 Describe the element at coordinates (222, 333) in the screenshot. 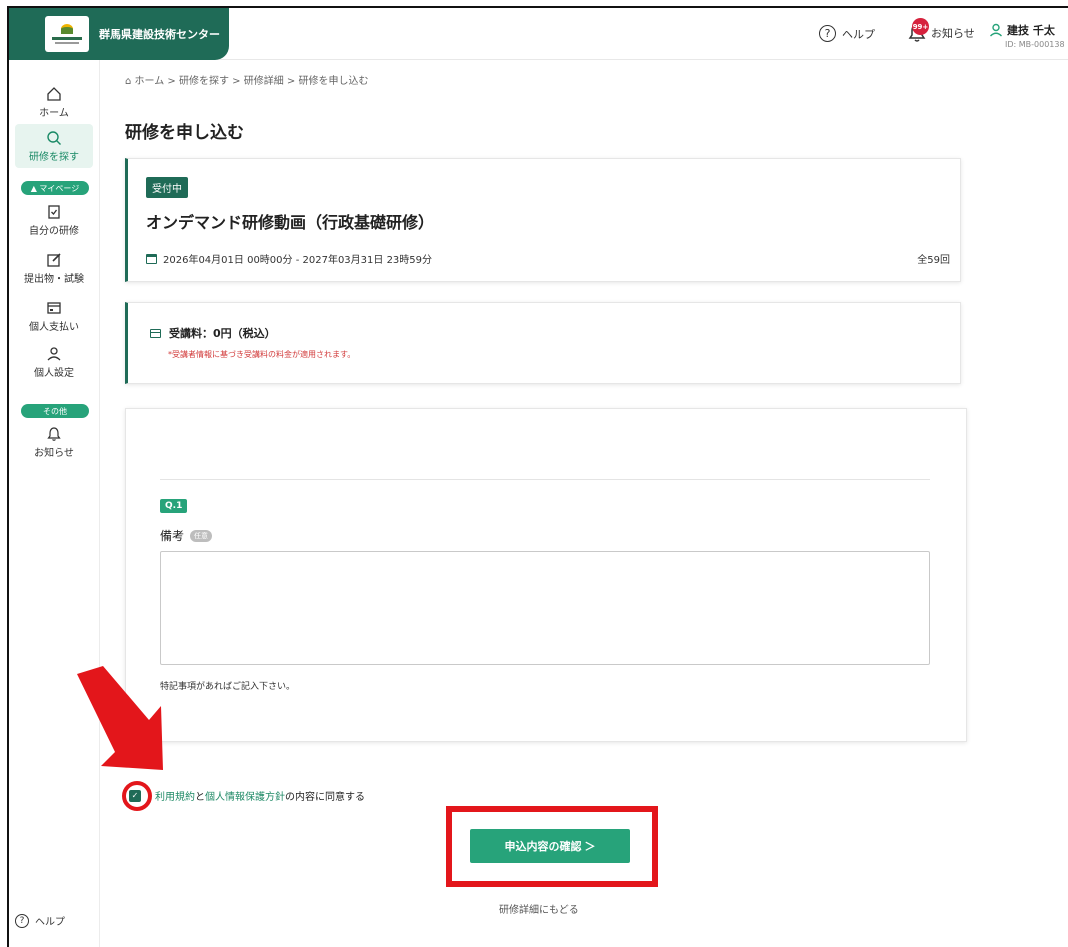

I see `fee-text: 受講料：0円（税込）` at that location.